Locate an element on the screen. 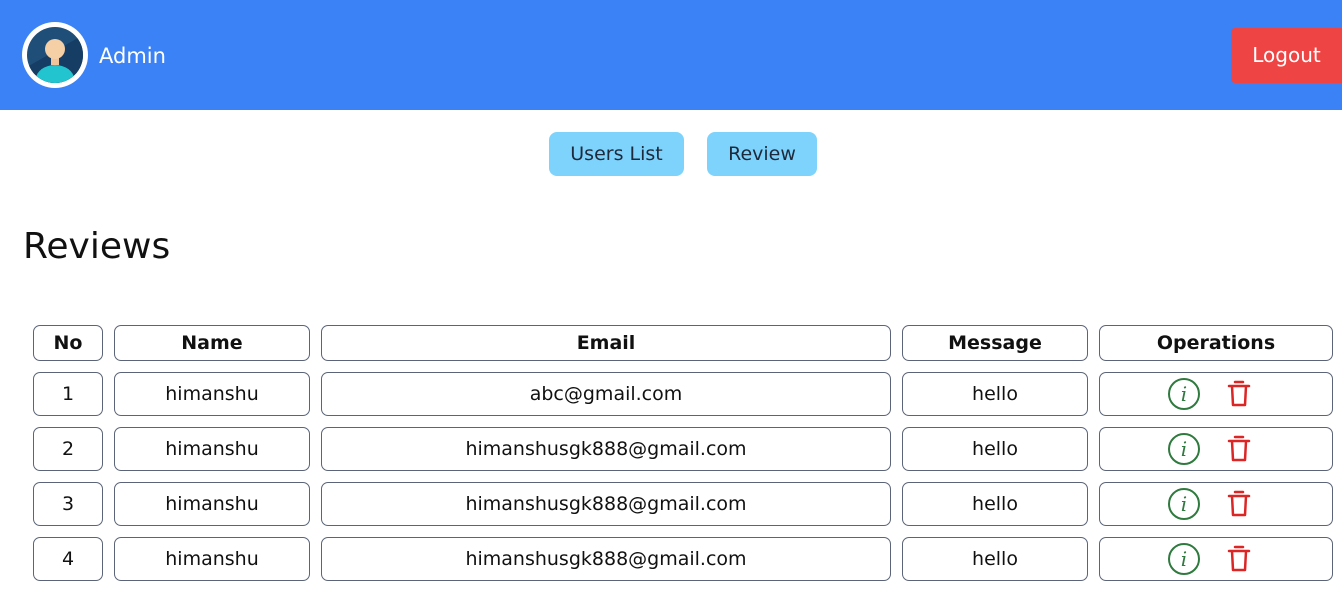  row-4-name: himanshu is located at coordinates (212, 559).